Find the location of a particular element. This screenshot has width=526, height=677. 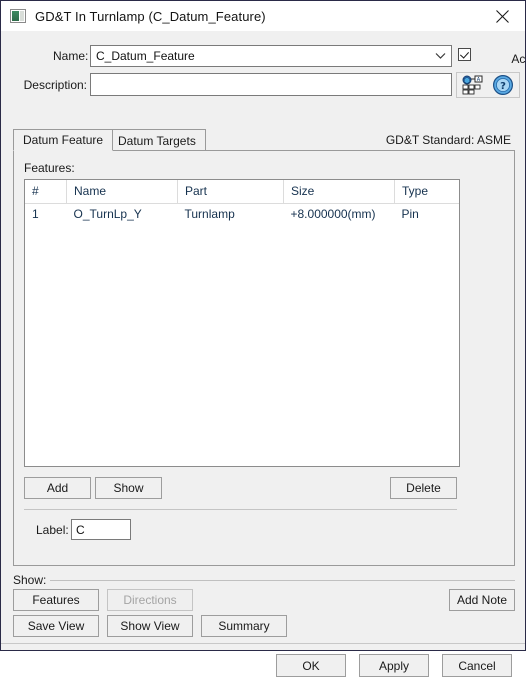

label-input is located at coordinates (101, 529).